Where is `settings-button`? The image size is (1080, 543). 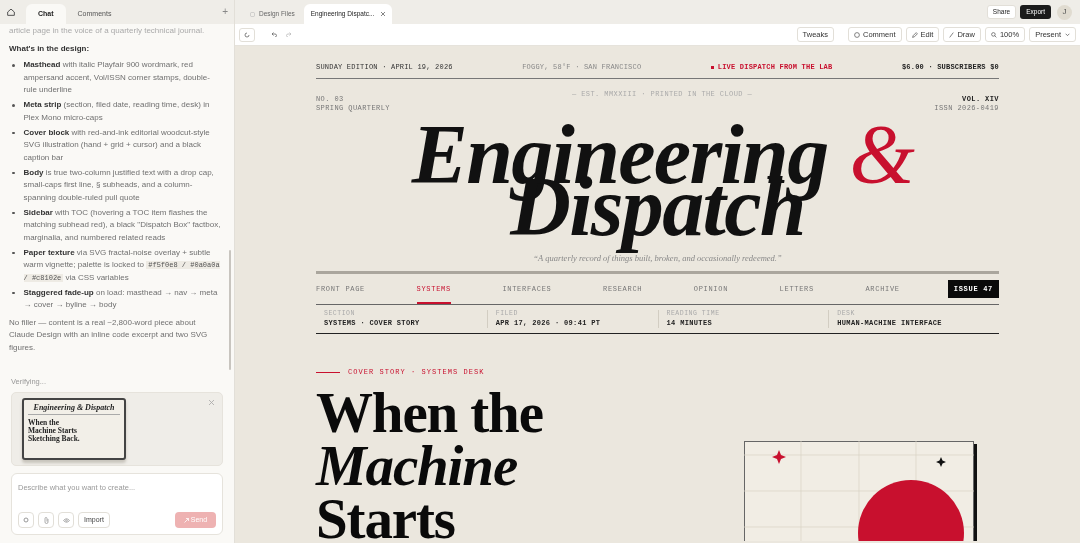 settings-button is located at coordinates (26, 520).